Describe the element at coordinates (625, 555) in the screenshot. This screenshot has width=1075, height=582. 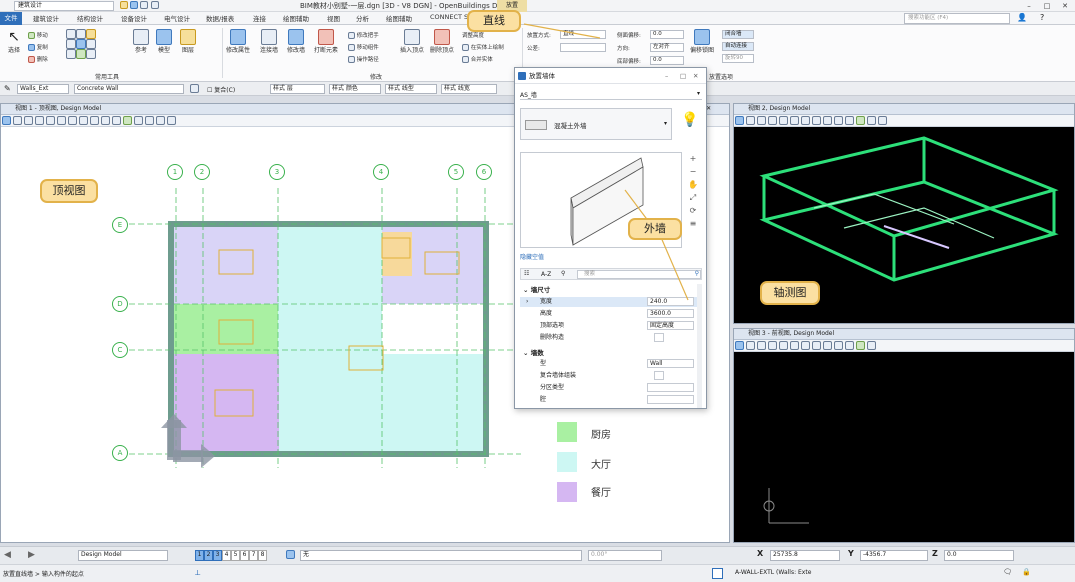
I see `angle-input: 0.00°` at that location.